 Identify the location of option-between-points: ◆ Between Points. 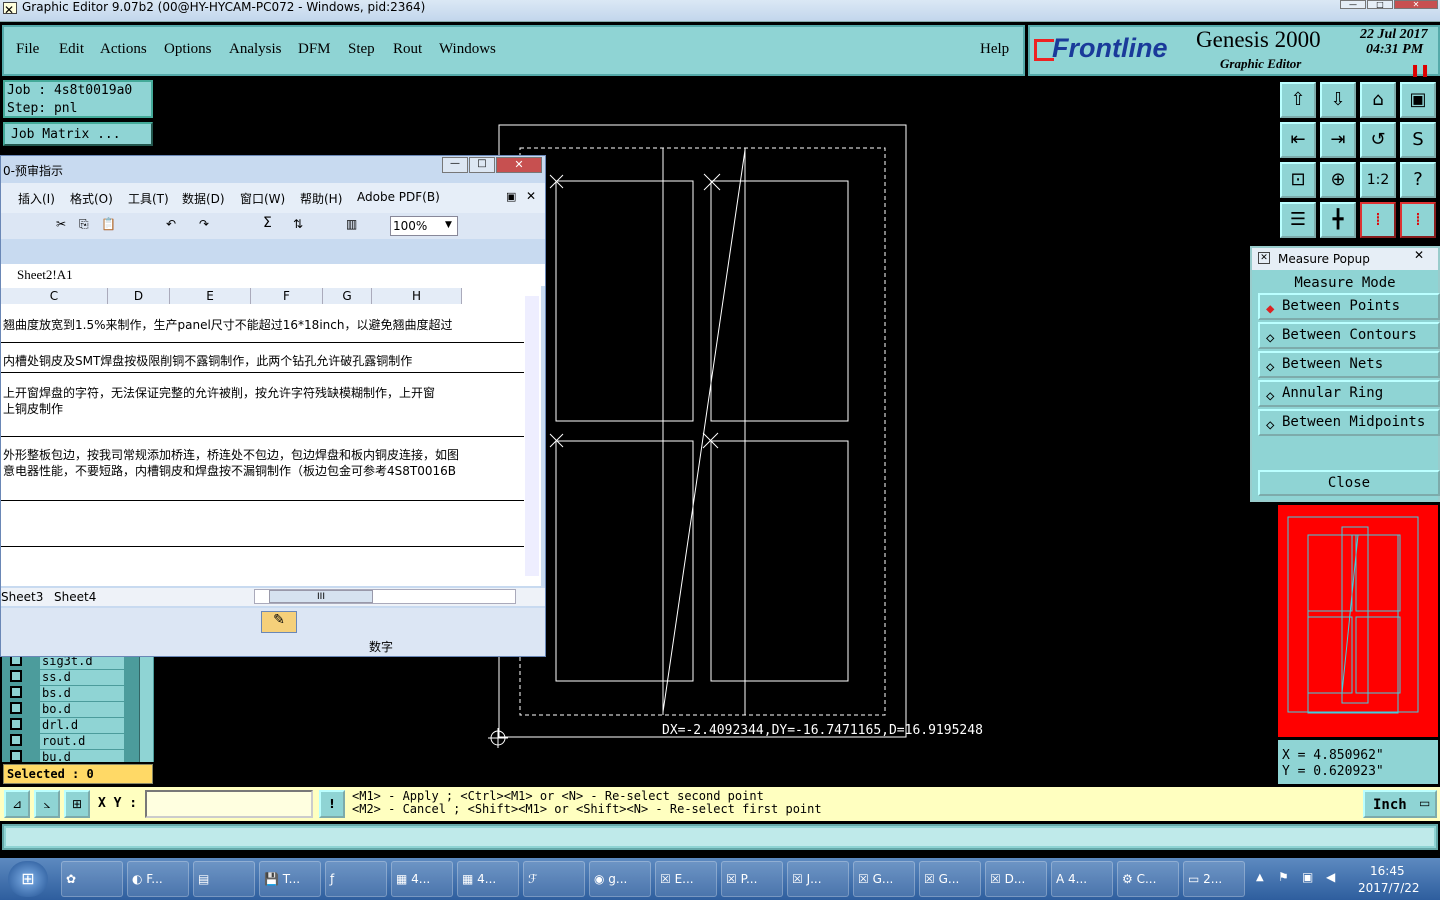
(1349, 306).